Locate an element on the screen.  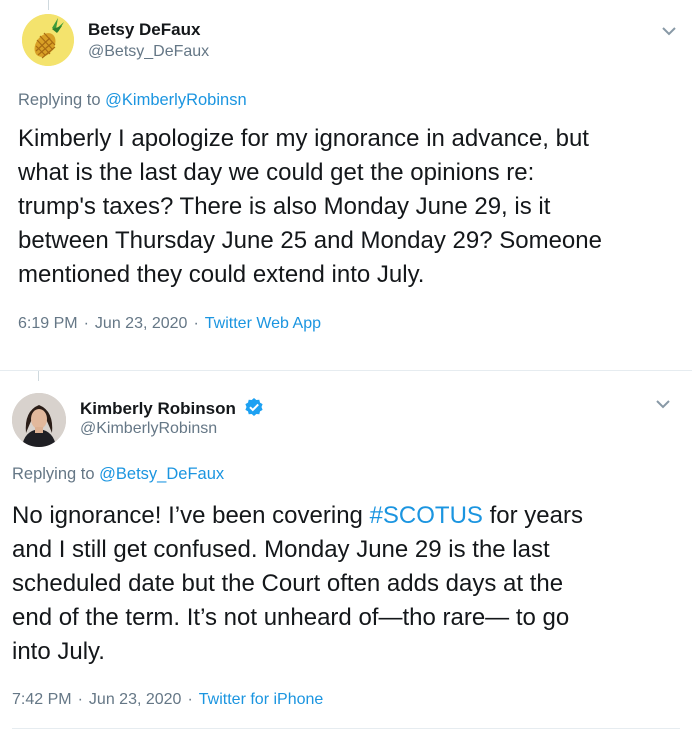
author-handle: @Betsy_DeFaux is located at coordinates (148, 52).